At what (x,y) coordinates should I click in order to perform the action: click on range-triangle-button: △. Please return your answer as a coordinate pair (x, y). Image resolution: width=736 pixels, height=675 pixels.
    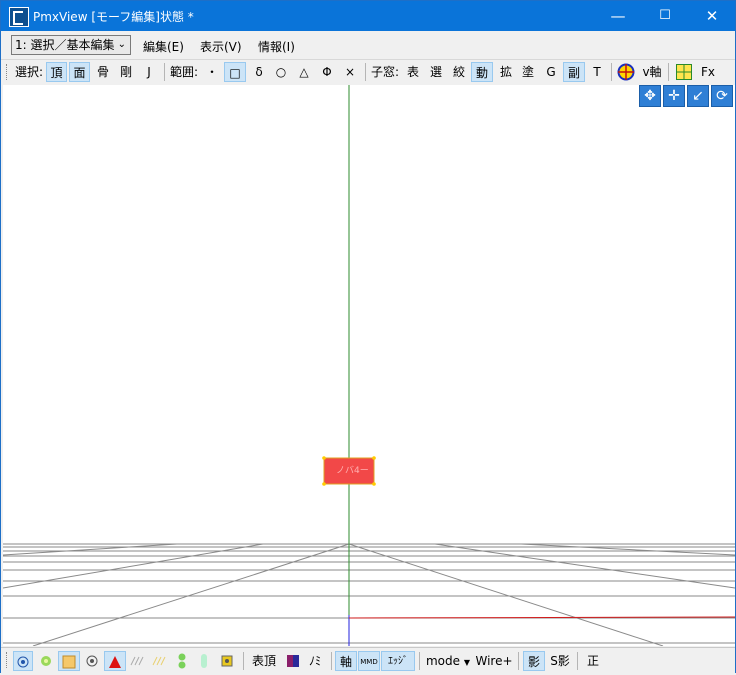
    Looking at the image, I should click on (304, 72).